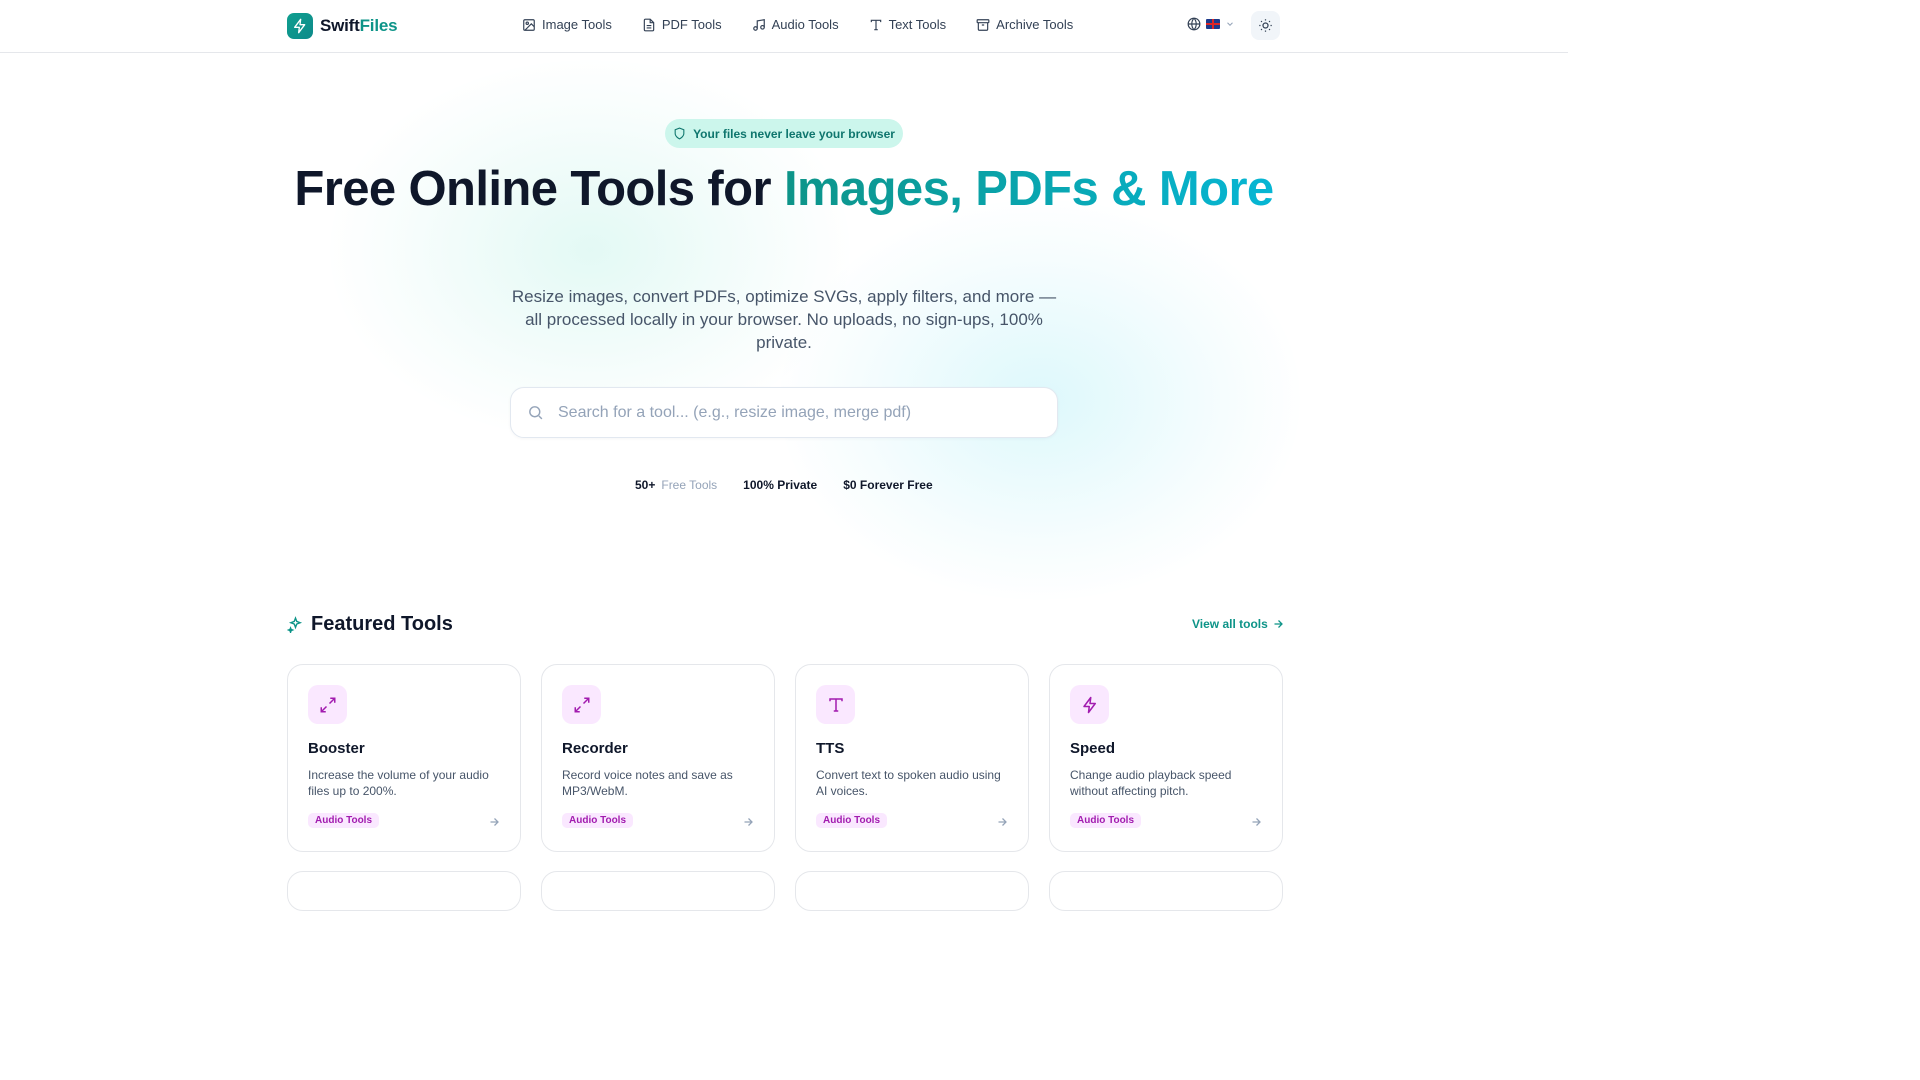 Image resolution: width=1920 pixels, height=1080 pixels. I want to click on nav-label: PDF Tools, so click(691, 24).